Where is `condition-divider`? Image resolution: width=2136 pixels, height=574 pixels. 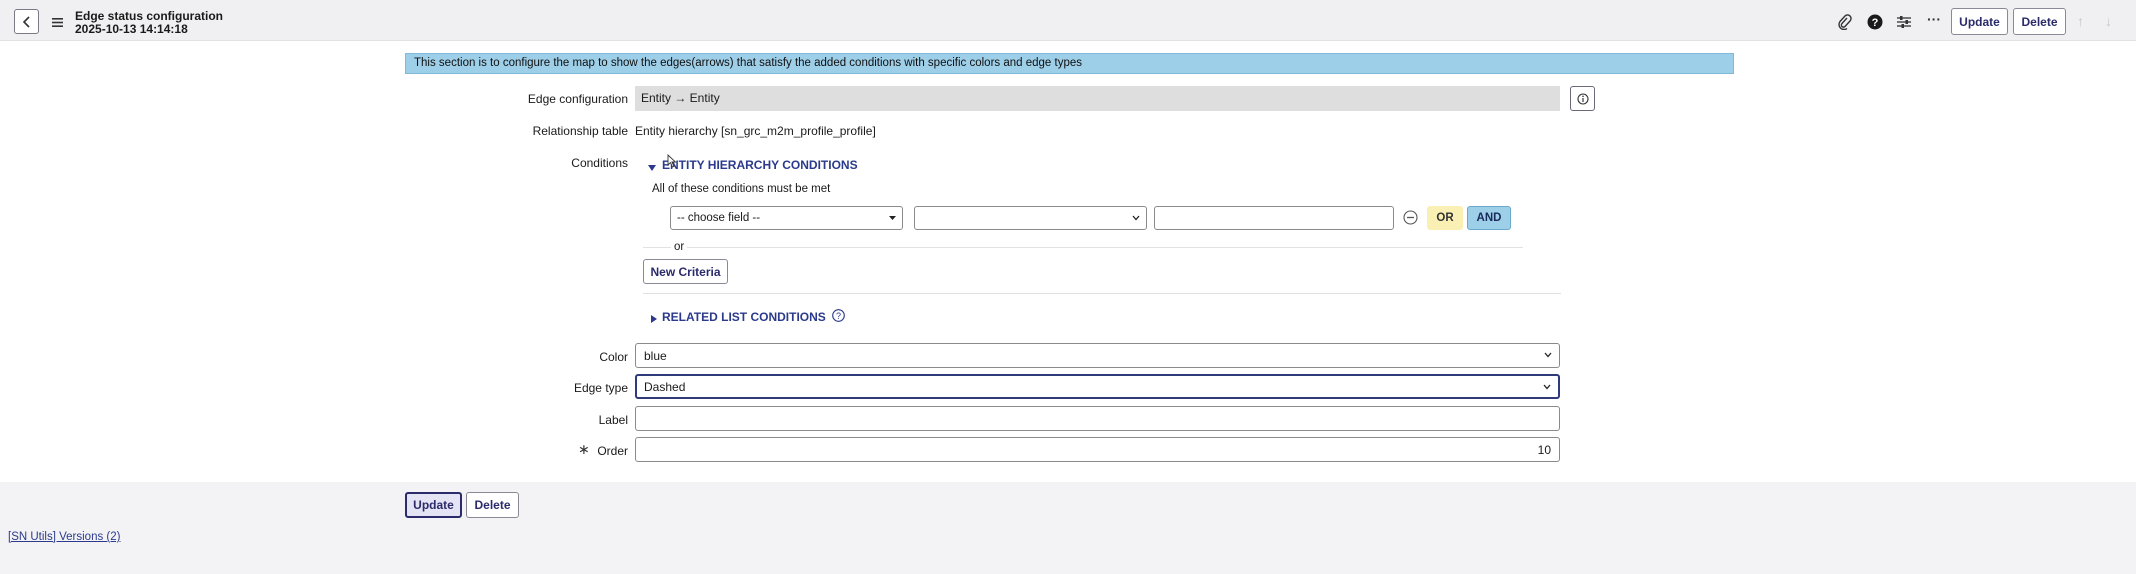
condition-divider is located at coordinates (1083, 247).